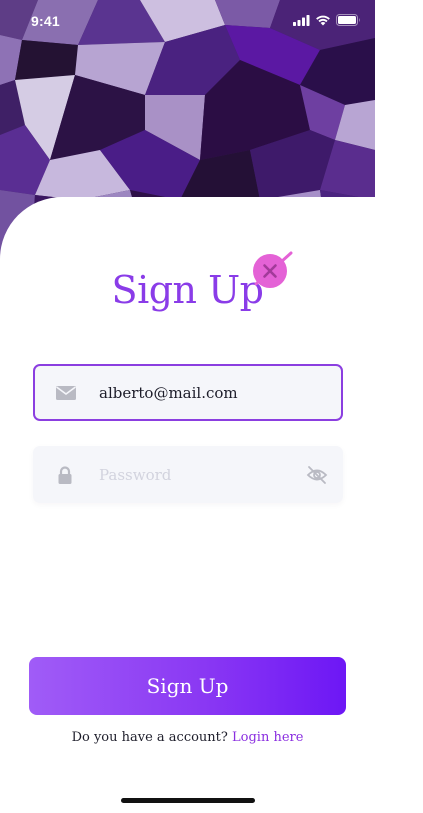 This screenshot has width=423, height=813. I want to click on mail-icon, so click(66, 392).